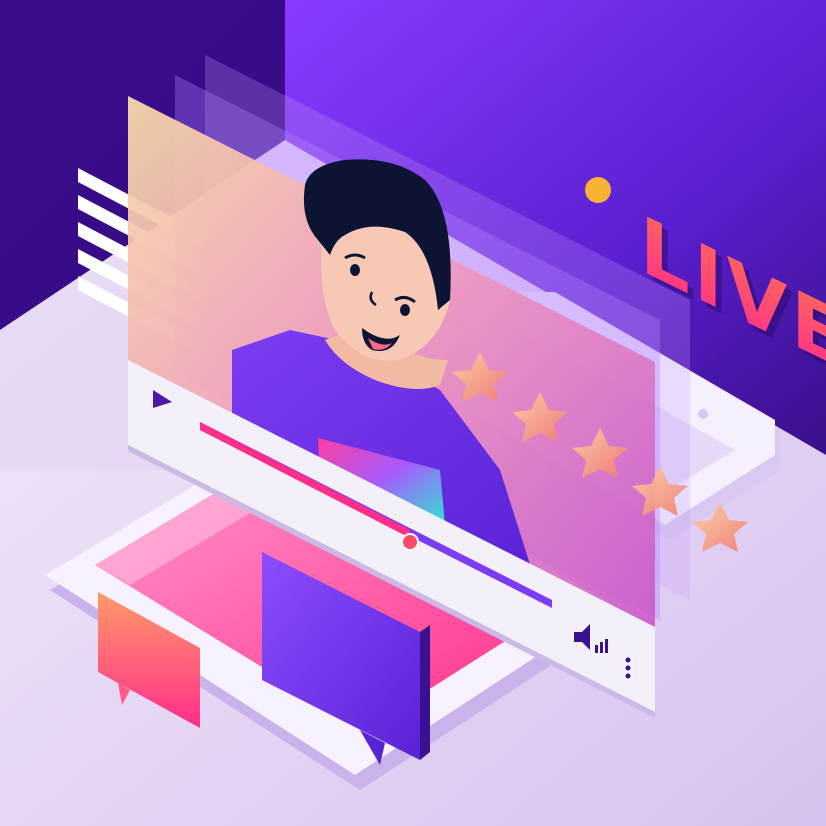 This screenshot has height=826, width=826. I want to click on progress-thumb, so click(410, 542).